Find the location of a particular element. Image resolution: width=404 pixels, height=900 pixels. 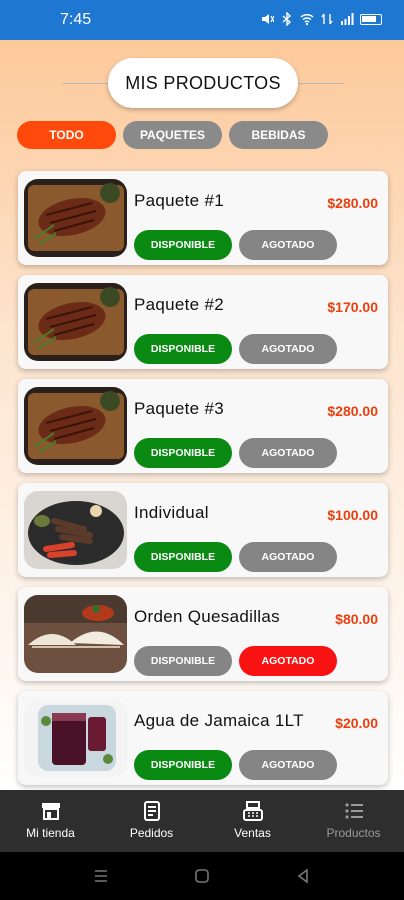

nav-label: Pedidos is located at coordinates (151, 833).